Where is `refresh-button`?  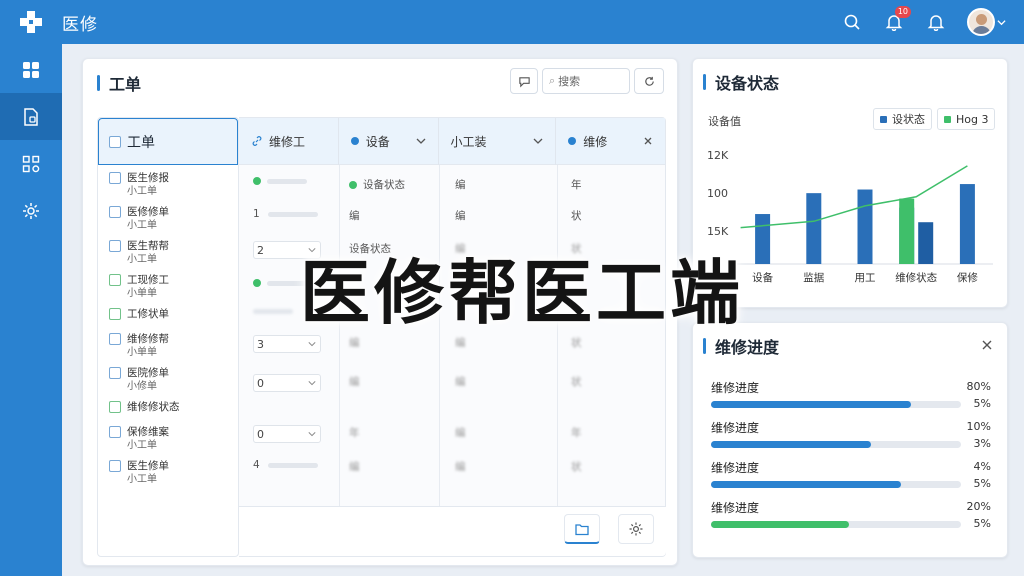
refresh-button is located at coordinates (649, 81).